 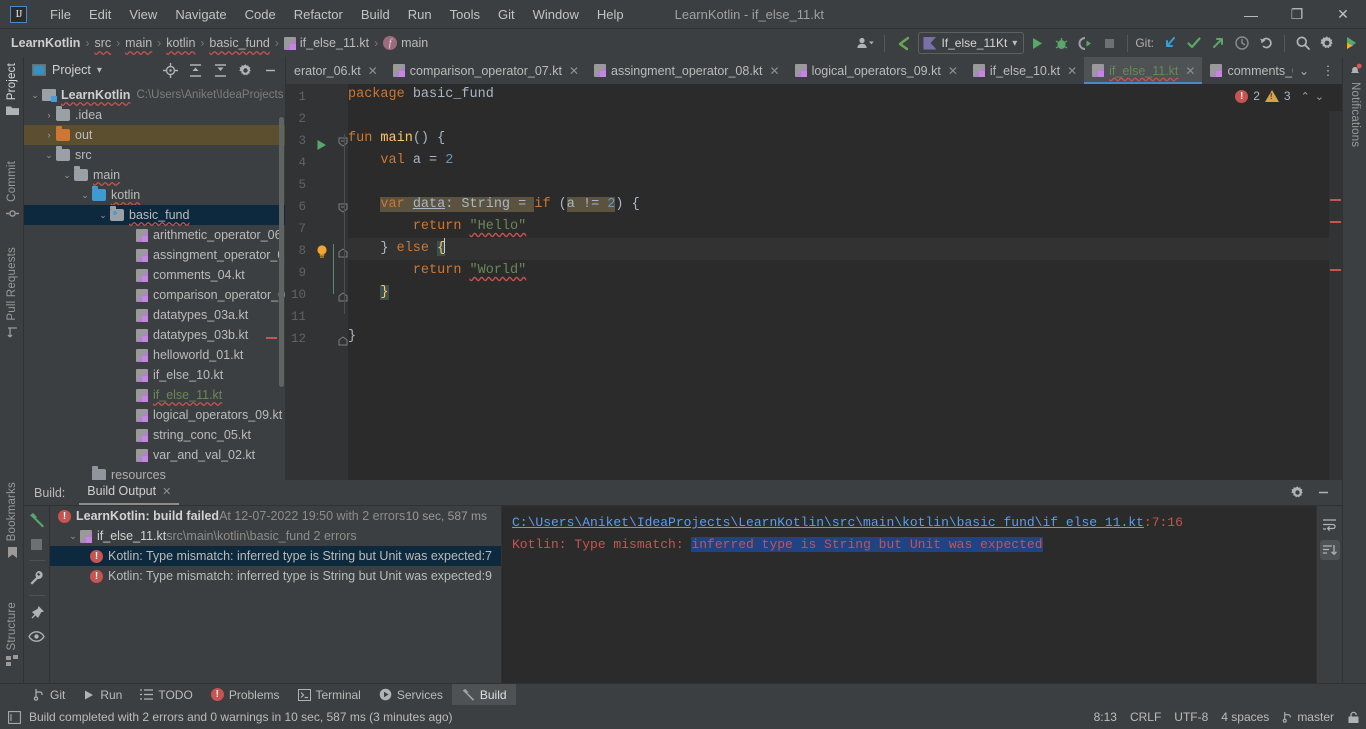 I want to click on sidebar-item-project: Project, so click(x=12, y=89).